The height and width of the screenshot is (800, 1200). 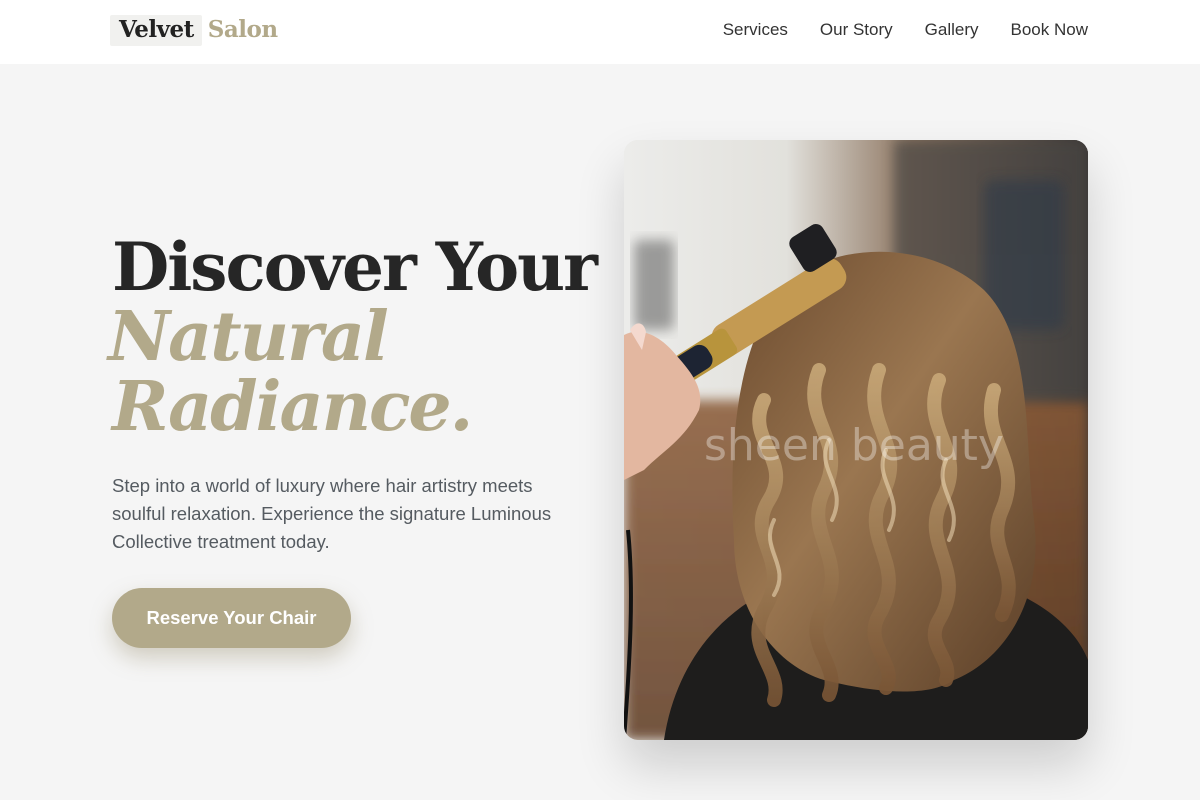 I want to click on nav-book-now-link: Book Now, so click(x=1049, y=30).